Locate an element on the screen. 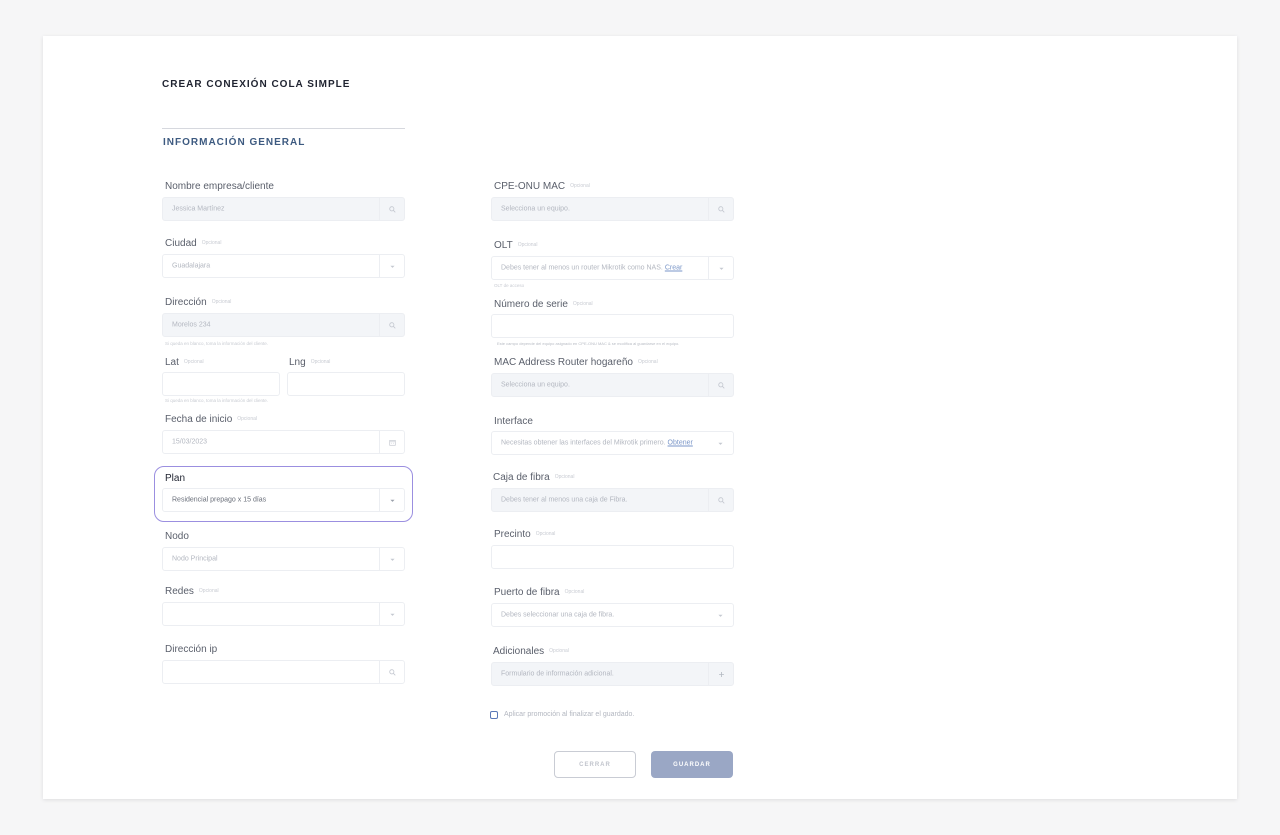 This screenshot has width=1280, height=835. networks-select is located at coordinates (283, 614).